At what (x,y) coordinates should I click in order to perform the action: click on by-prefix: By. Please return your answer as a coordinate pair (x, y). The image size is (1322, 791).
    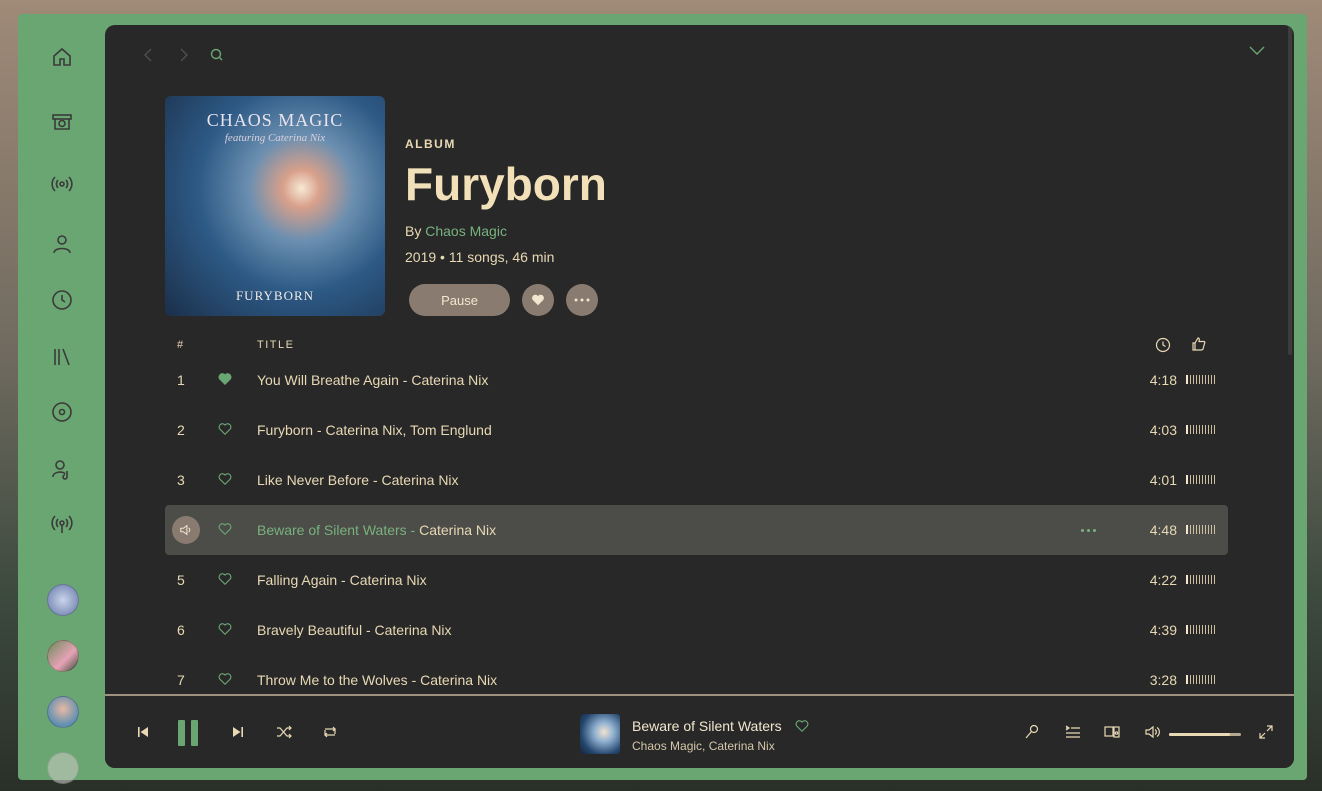
    Looking at the image, I should click on (413, 231).